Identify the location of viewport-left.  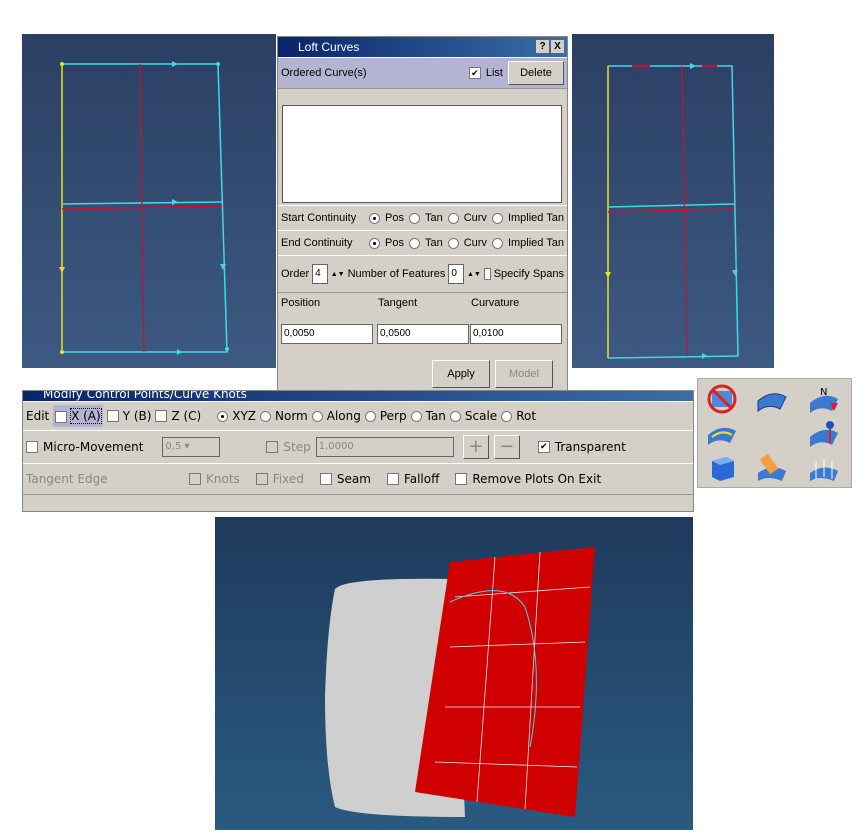
(149, 201).